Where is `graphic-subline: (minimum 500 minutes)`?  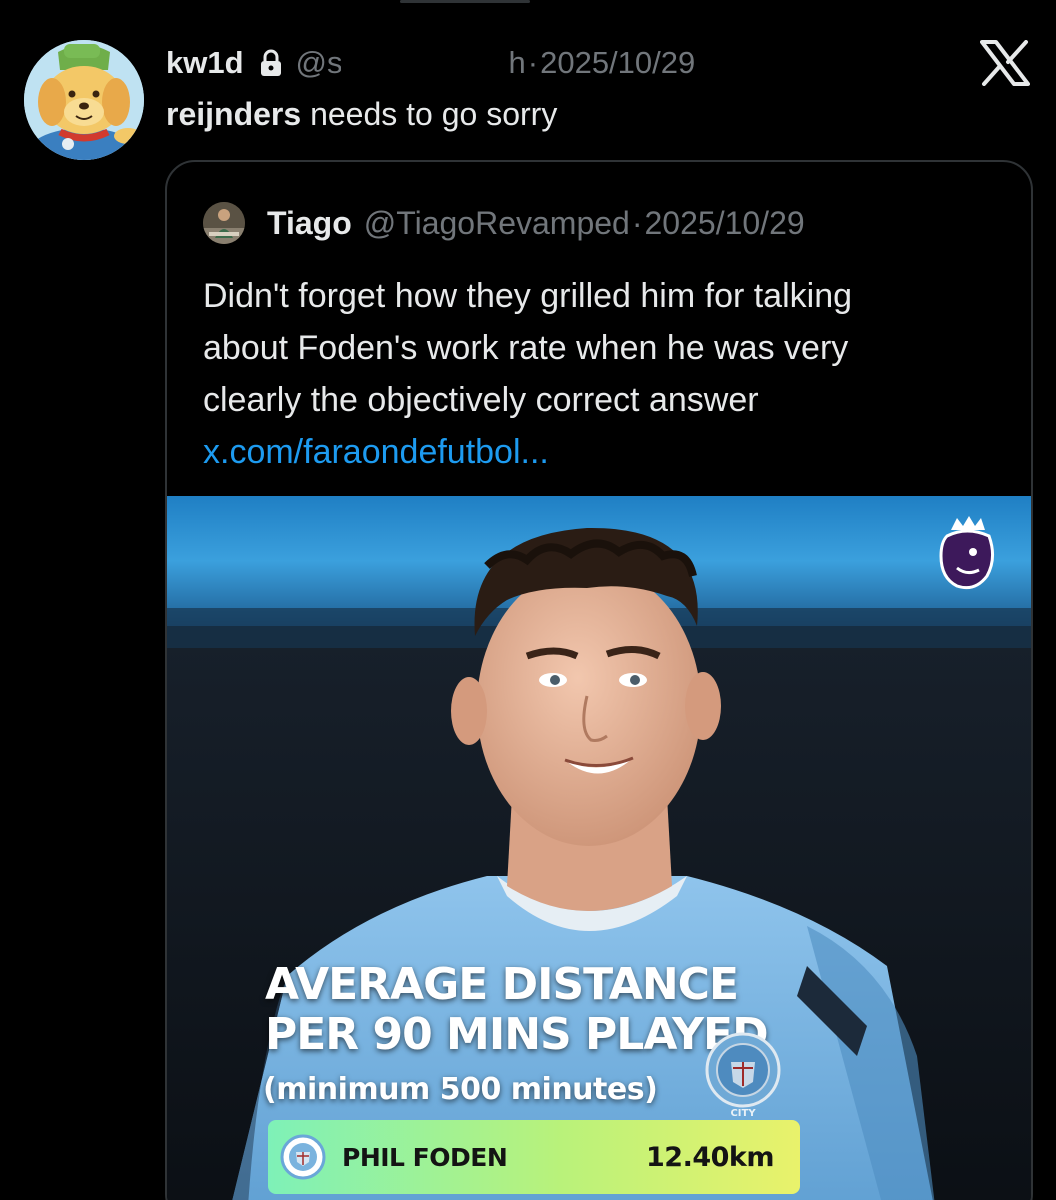
graphic-subline: (minimum 500 minutes) is located at coordinates (460, 1089).